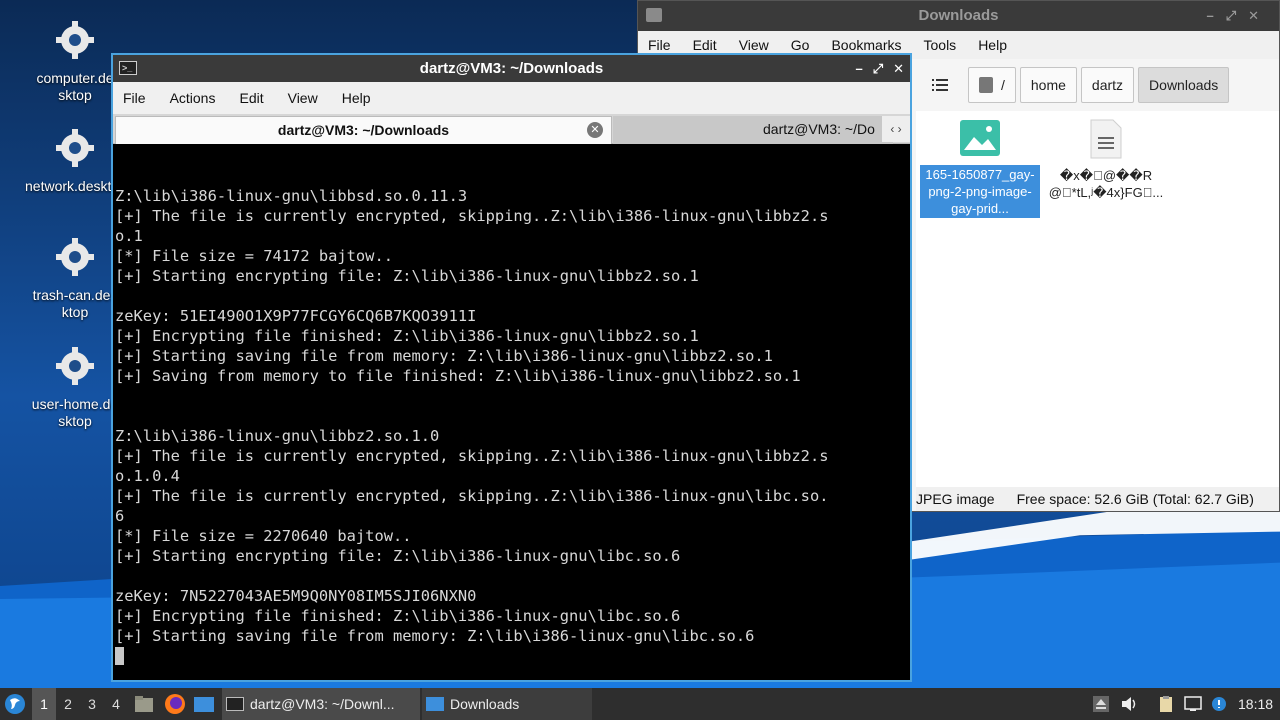  Describe the element at coordinates (175, 704) in the screenshot. I see `firefox-icon` at that location.